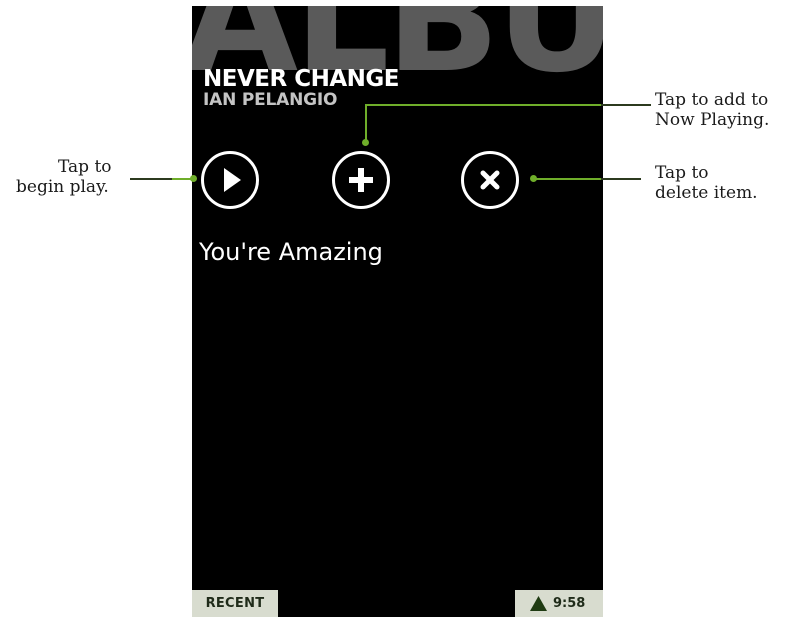 The width and height of the screenshot is (795, 617). Describe the element at coordinates (151, 179) in the screenshot. I see `callout-play-leader` at that location.